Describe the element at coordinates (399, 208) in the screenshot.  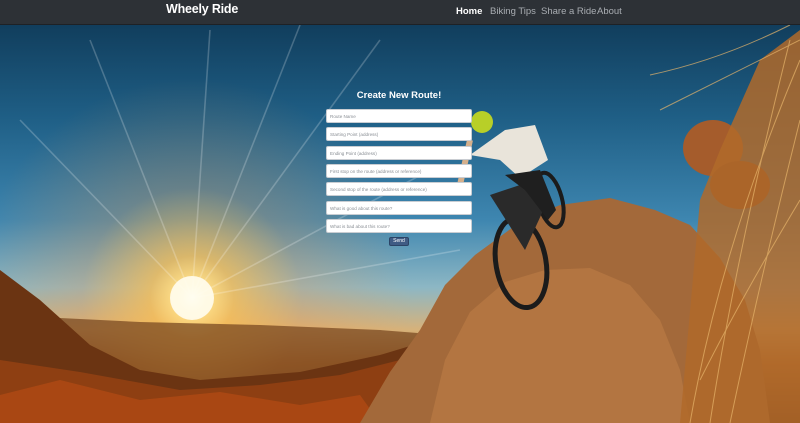
I see `good-about-route-input` at that location.